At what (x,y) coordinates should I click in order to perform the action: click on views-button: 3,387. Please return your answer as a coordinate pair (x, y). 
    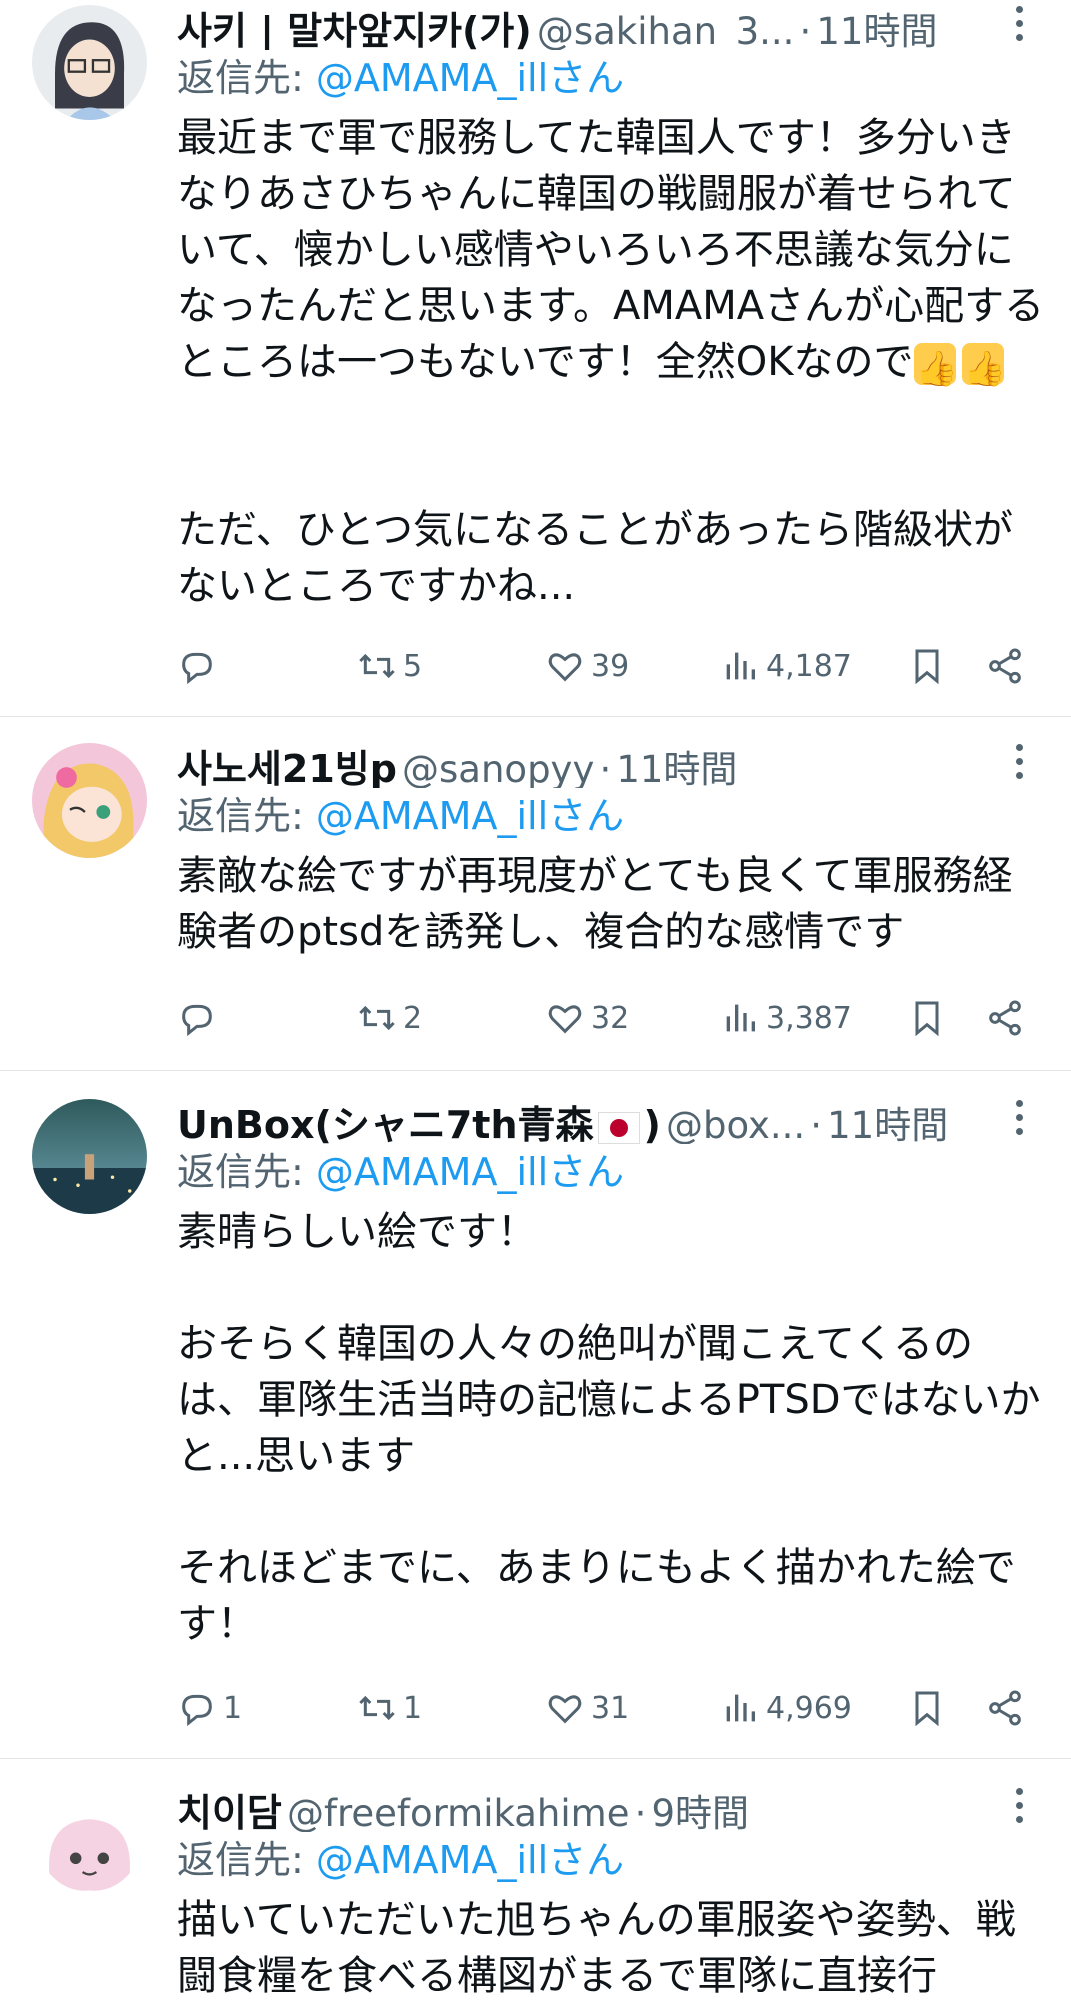
    Looking at the image, I should click on (786, 1018).